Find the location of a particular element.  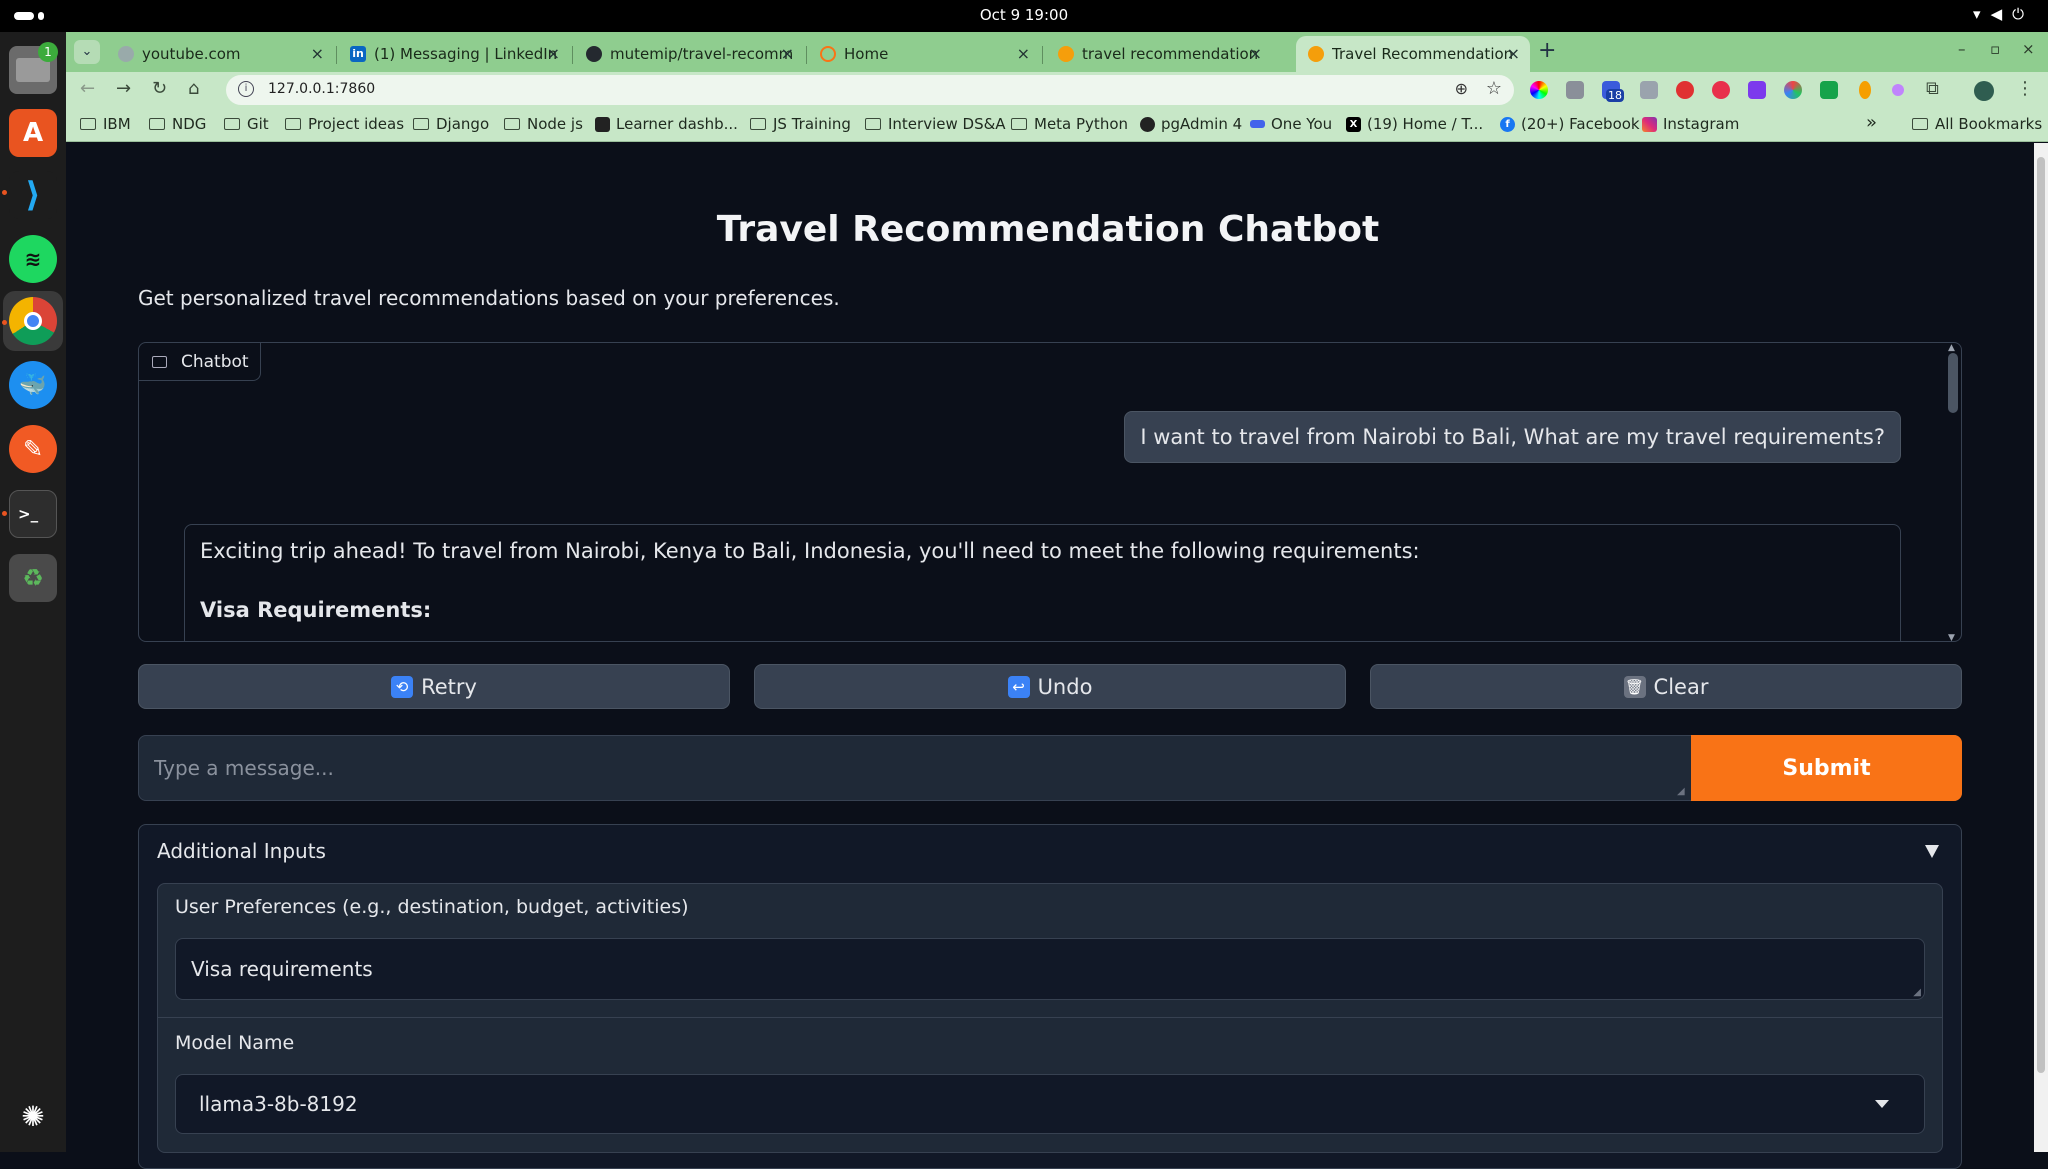

lastpass-extension-icon is located at coordinates (1721, 90).